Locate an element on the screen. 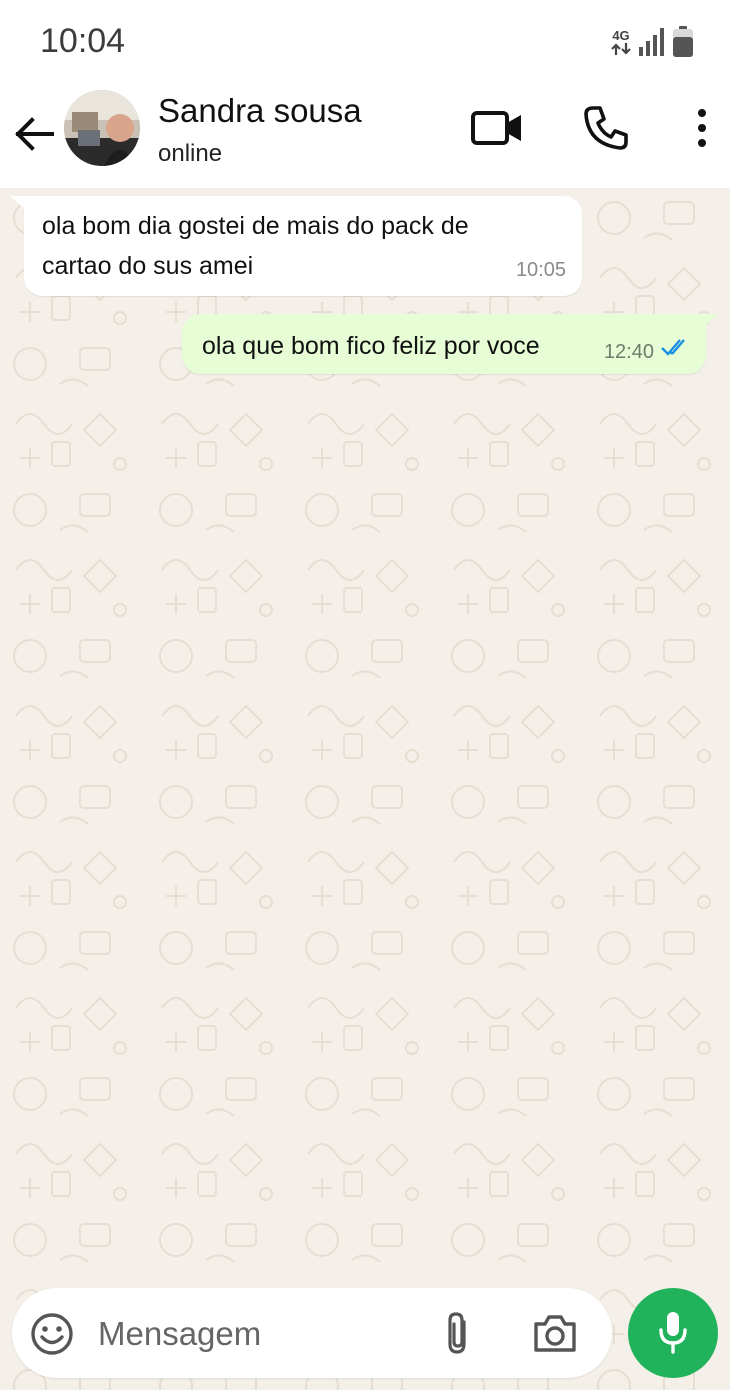  bubble-tail-outgoing is located at coordinates (710, 321).